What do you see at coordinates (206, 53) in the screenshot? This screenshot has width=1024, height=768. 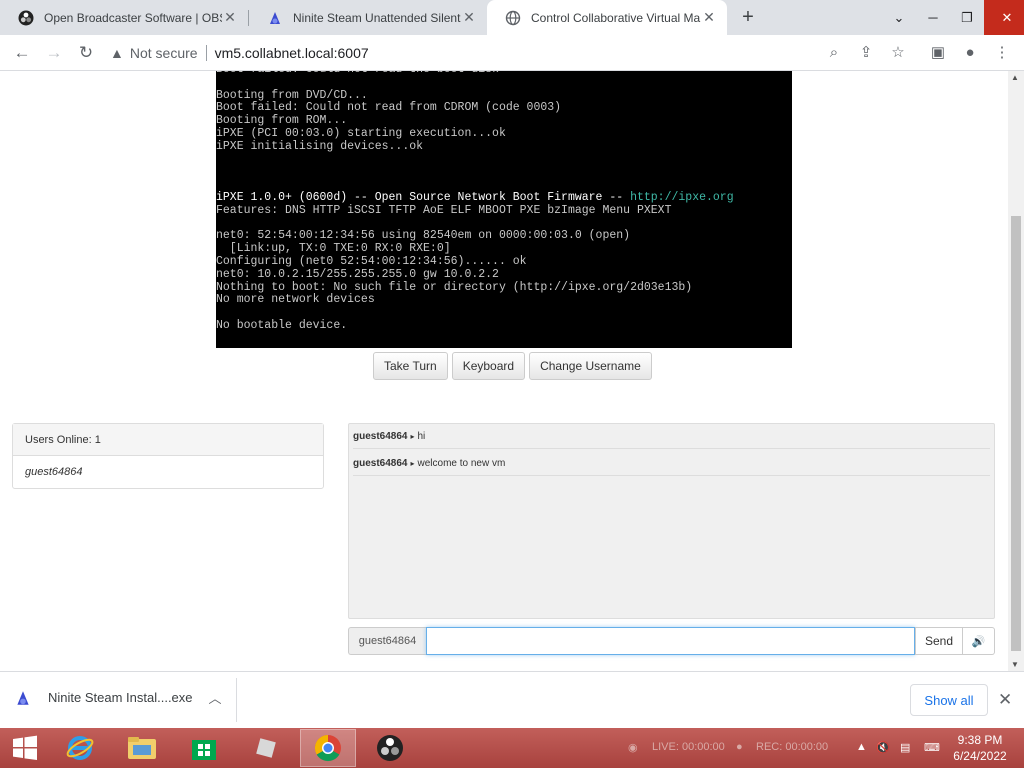 I see `omnibox-divider` at bounding box center [206, 53].